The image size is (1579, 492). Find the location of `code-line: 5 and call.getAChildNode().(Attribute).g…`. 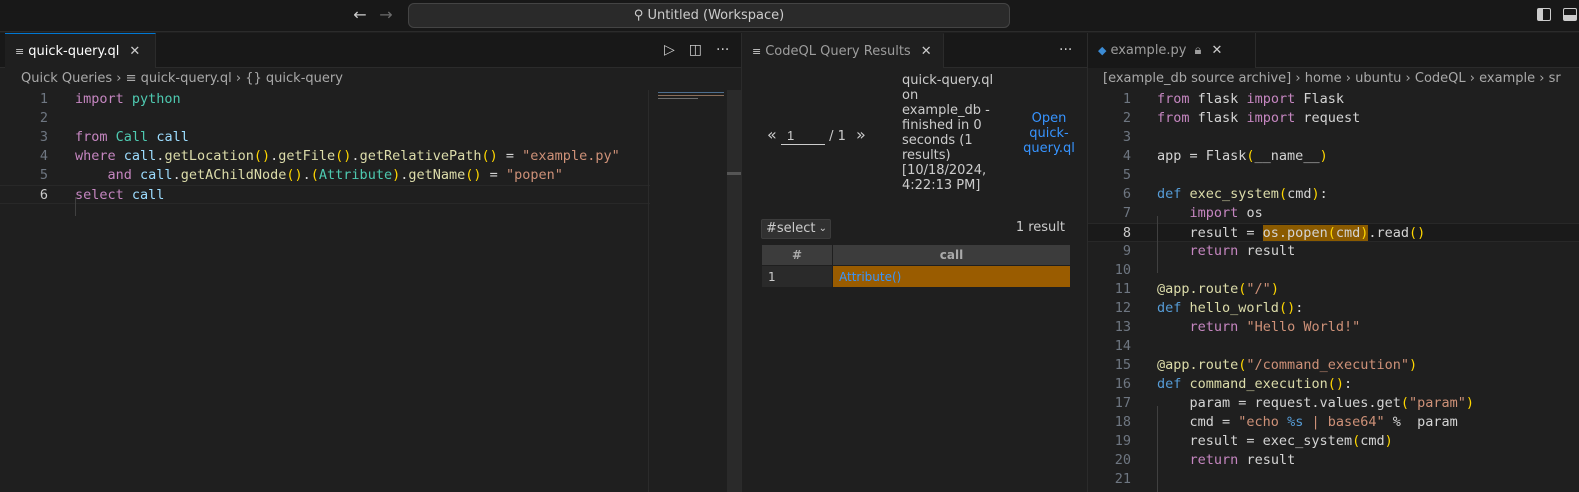

code-line: 5 and call.getAChildNode().(Attribute).g… is located at coordinates (372, 175).